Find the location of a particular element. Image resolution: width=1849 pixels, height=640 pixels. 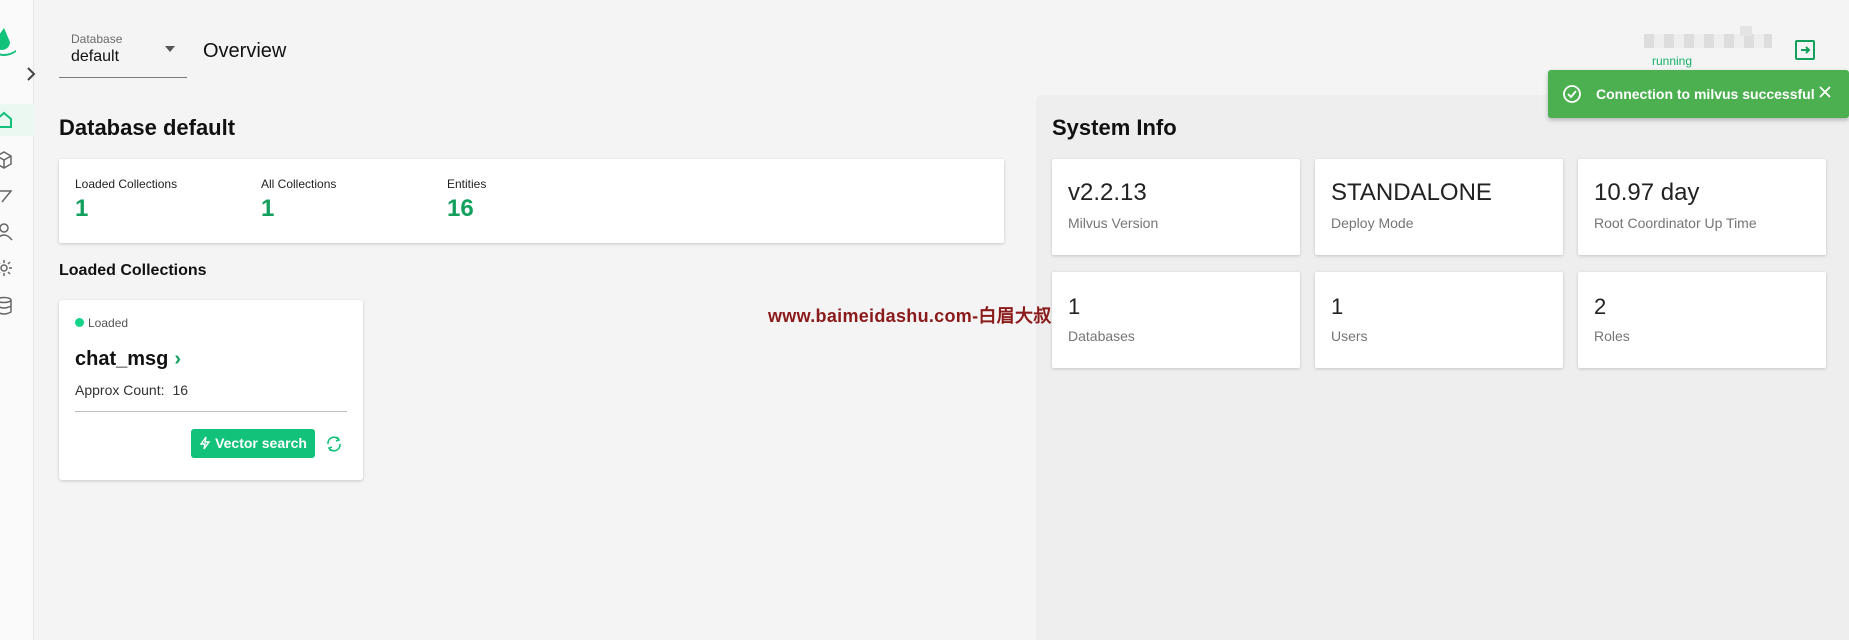

bolt-icon is located at coordinates (205, 443).